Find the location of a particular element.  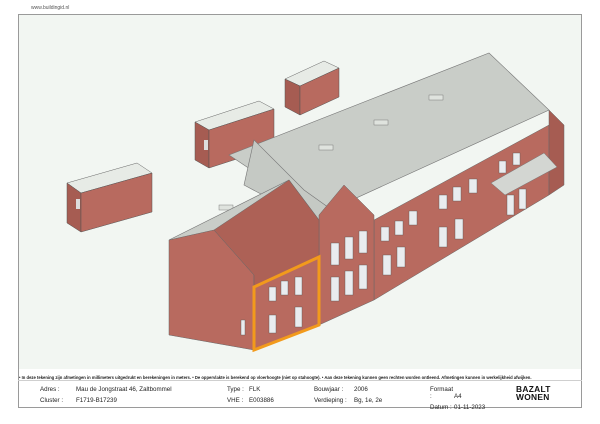

type-value: FLK is located at coordinates (255, 389).